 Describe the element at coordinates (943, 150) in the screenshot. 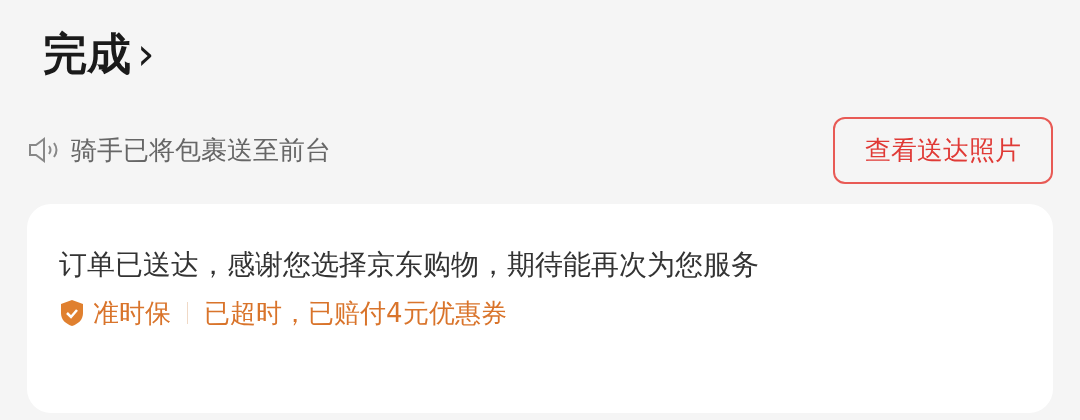

I see `view-photo-button: 查看送达照片` at that location.